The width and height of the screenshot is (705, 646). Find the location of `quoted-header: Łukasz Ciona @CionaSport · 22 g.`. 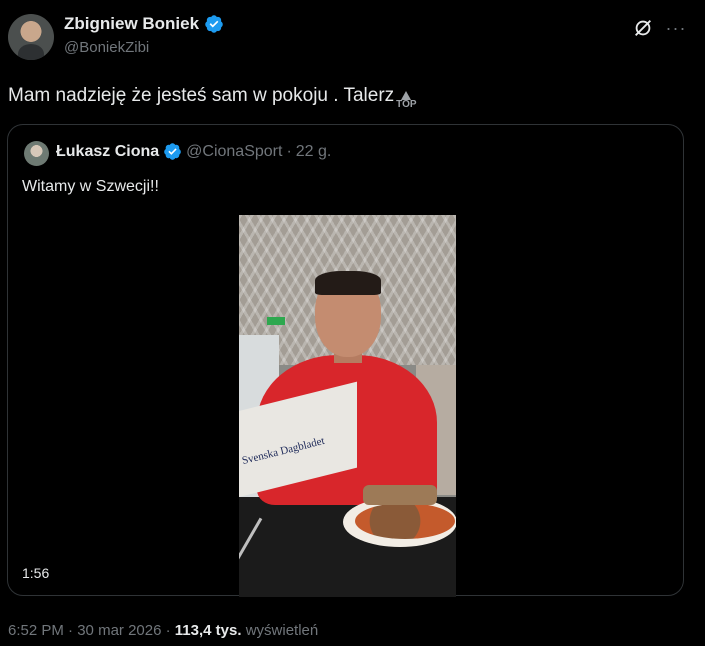

quoted-header: Łukasz Ciona @CionaSport · 22 g. is located at coordinates (193, 151).